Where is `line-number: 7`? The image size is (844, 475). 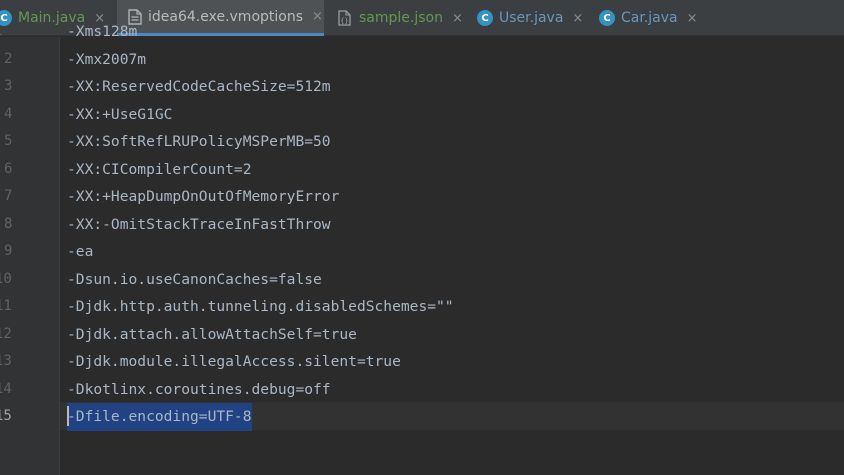
line-number: 7 is located at coordinates (8, 196).